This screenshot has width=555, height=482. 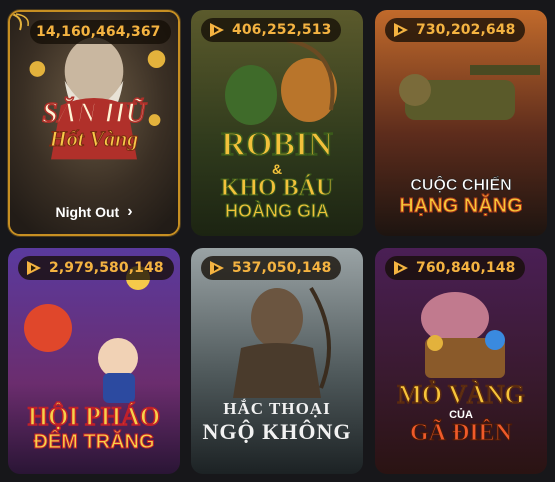 What do you see at coordinates (87, 212) in the screenshot?
I see `night-out-label: Night Out` at bounding box center [87, 212].